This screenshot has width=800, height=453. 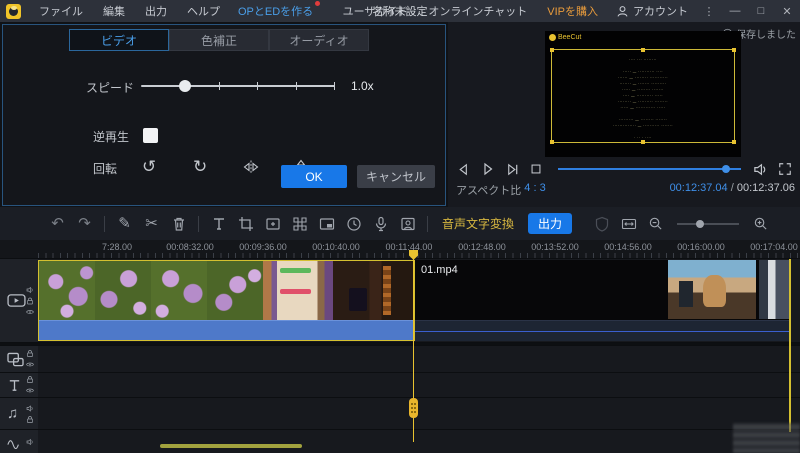 I want to click on voice-track-icon, so click(x=14, y=442).